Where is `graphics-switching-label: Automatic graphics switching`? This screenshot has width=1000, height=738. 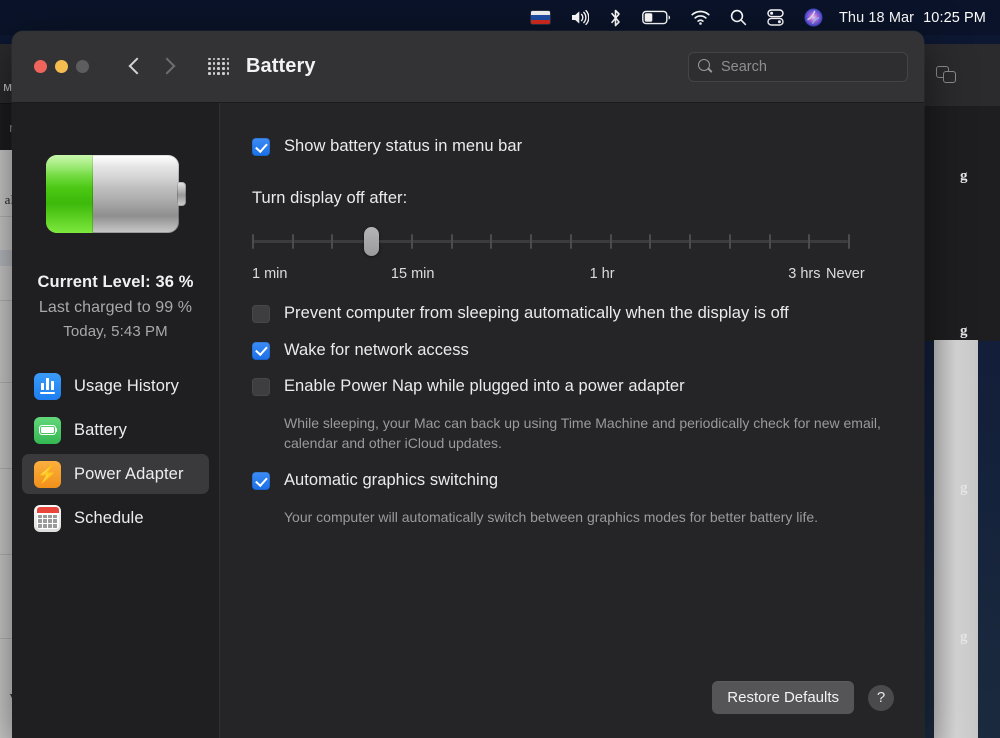 graphics-switching-label: Automatic graphics switching is located at coordinates (391, 479).